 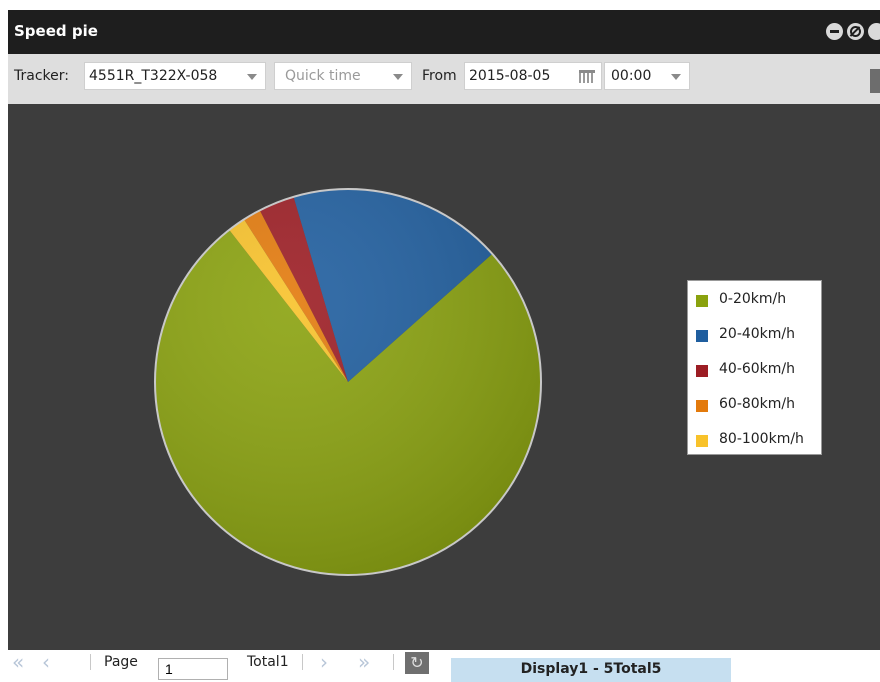 What do you see at coordinates (364, 662) in the screenshot?
I see `last-page-icon: »` at bounding box center [364, 662].